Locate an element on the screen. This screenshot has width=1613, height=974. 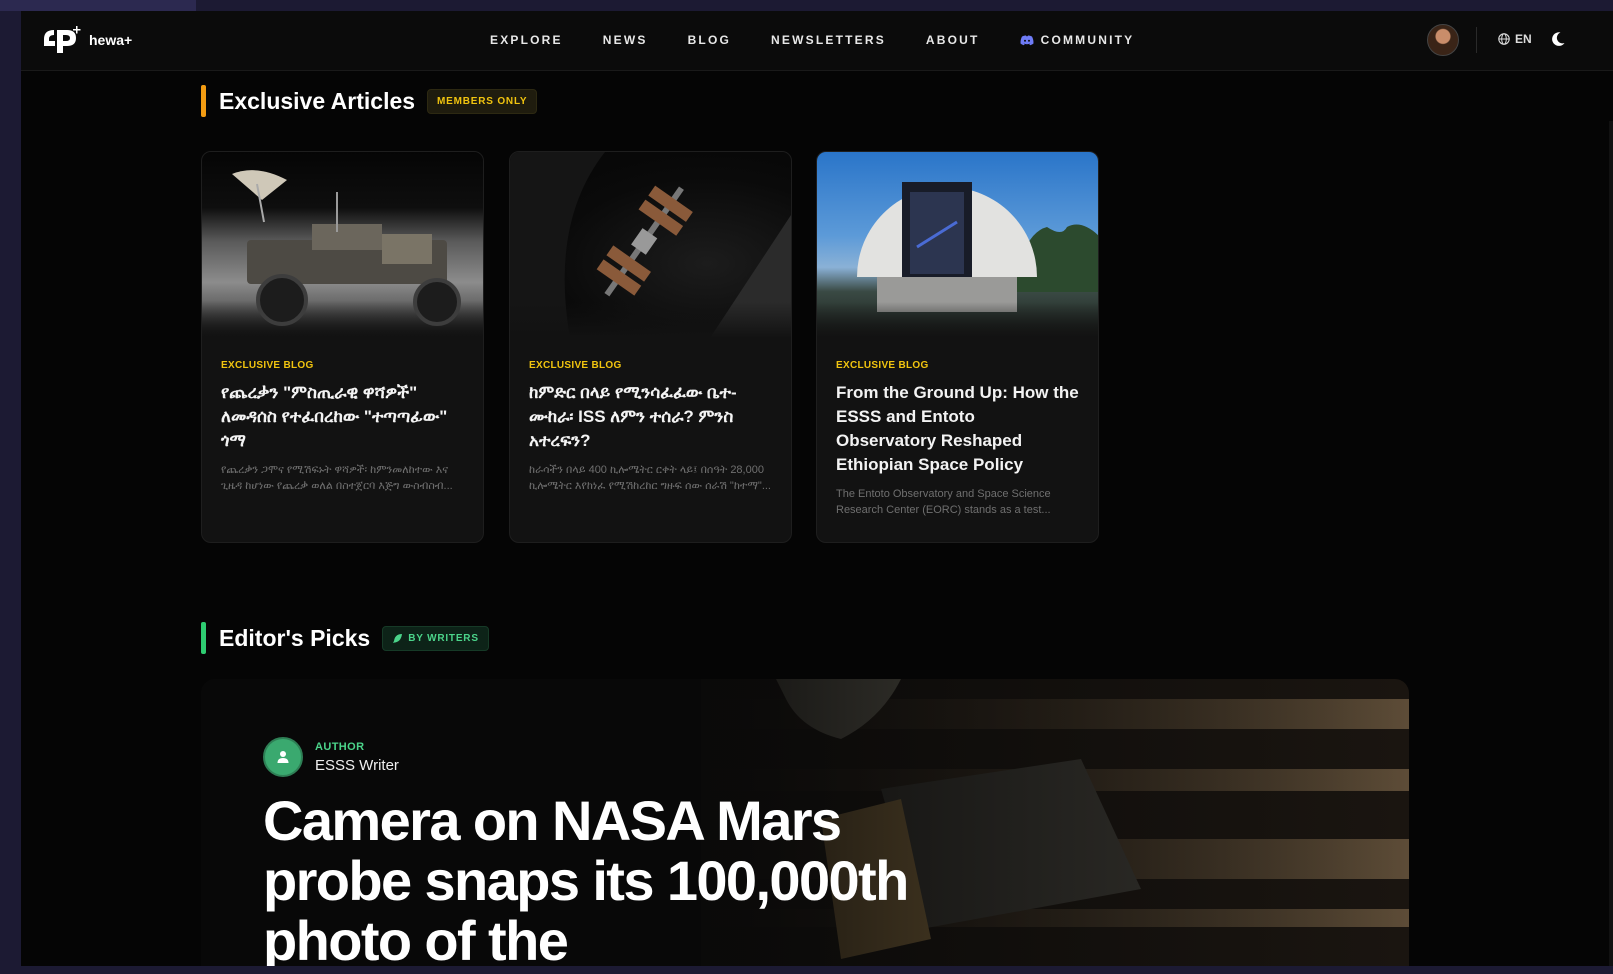
by-writers-label: BY WRITERS is located at coordinates (443, 638).